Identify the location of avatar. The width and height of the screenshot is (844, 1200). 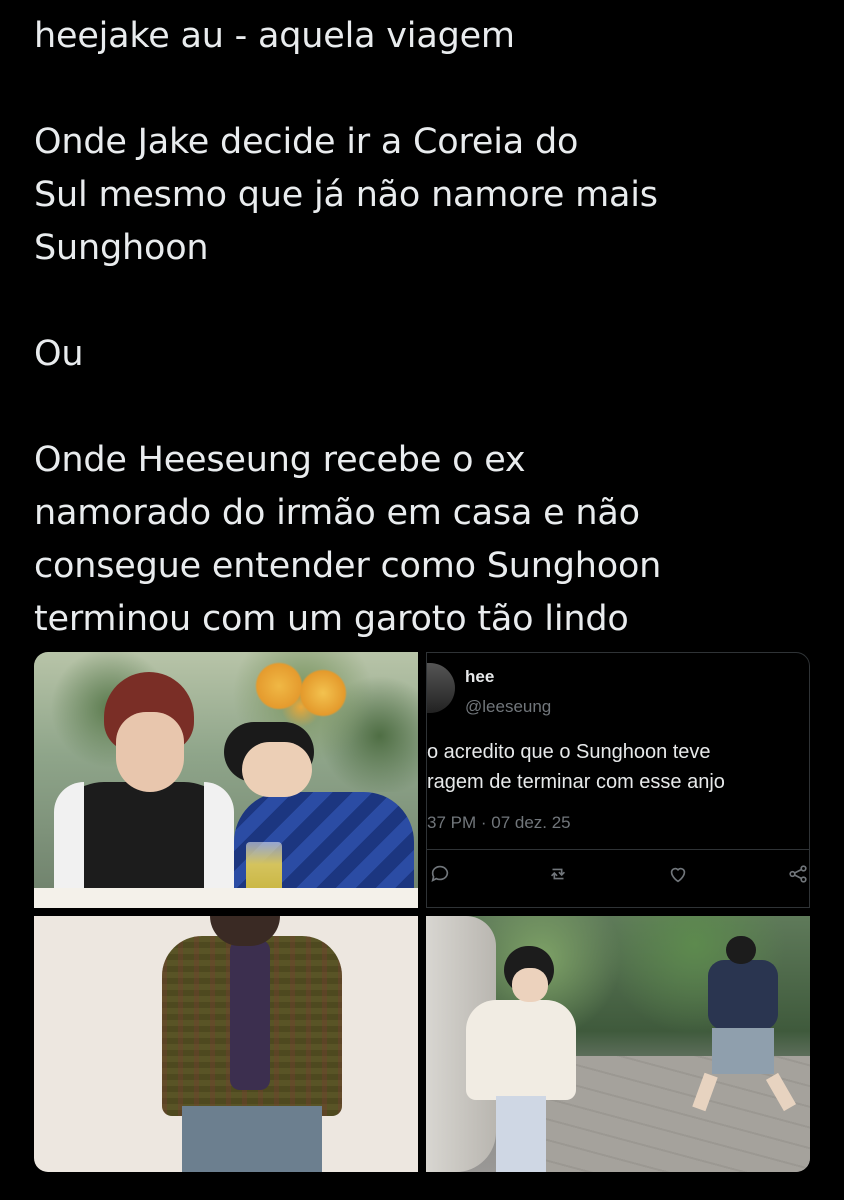
(441, 688).